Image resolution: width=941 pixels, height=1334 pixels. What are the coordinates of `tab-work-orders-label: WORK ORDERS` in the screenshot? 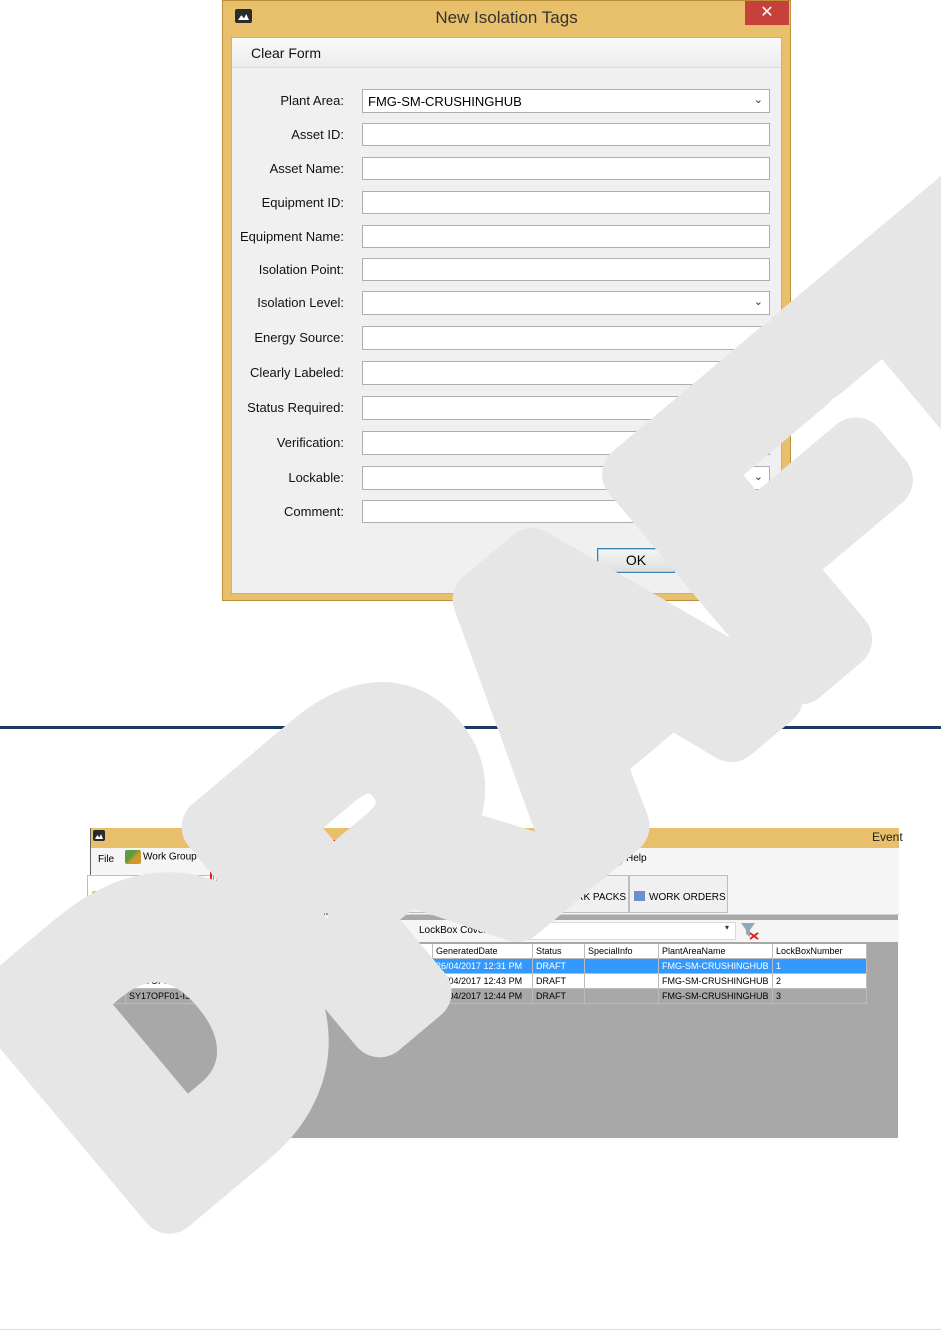 It's located at (687, 897).